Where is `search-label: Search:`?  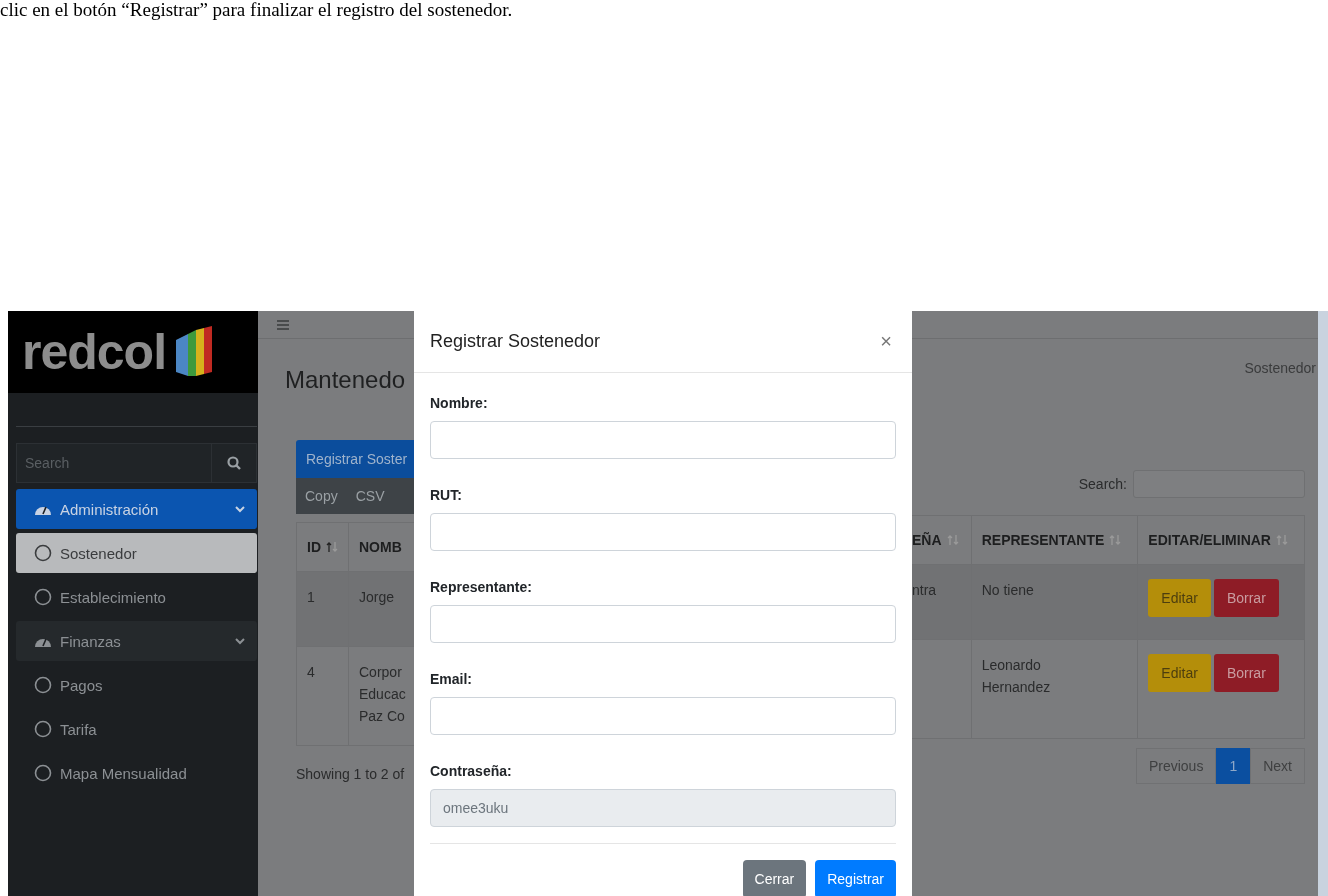
search-label: Search: is located at coordinates (1102, 484).